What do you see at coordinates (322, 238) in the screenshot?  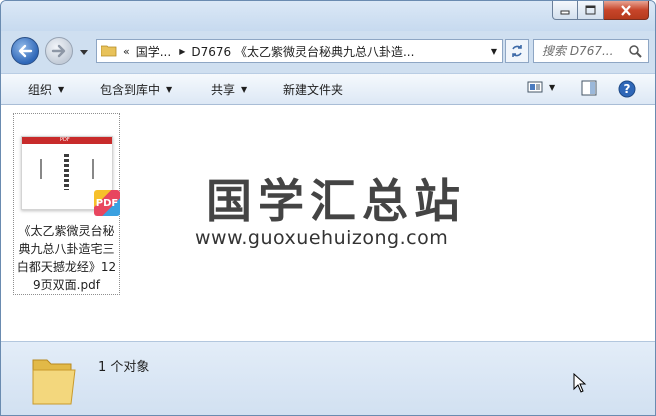 I see `watermark-url: www.guoxuehuizong.com` at bounding box center [322, 238].